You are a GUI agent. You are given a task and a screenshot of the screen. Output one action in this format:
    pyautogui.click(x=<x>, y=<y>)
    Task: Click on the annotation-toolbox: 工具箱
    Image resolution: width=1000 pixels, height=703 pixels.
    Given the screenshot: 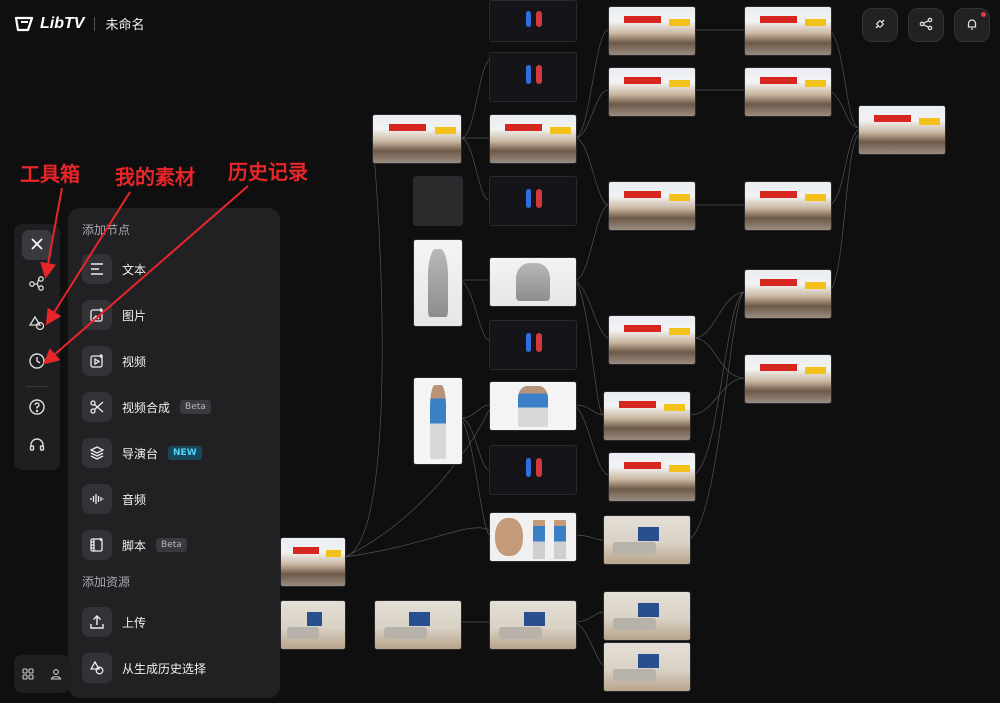 What is the action you would take?
    pyautogui.click(x=50, y=174)
    